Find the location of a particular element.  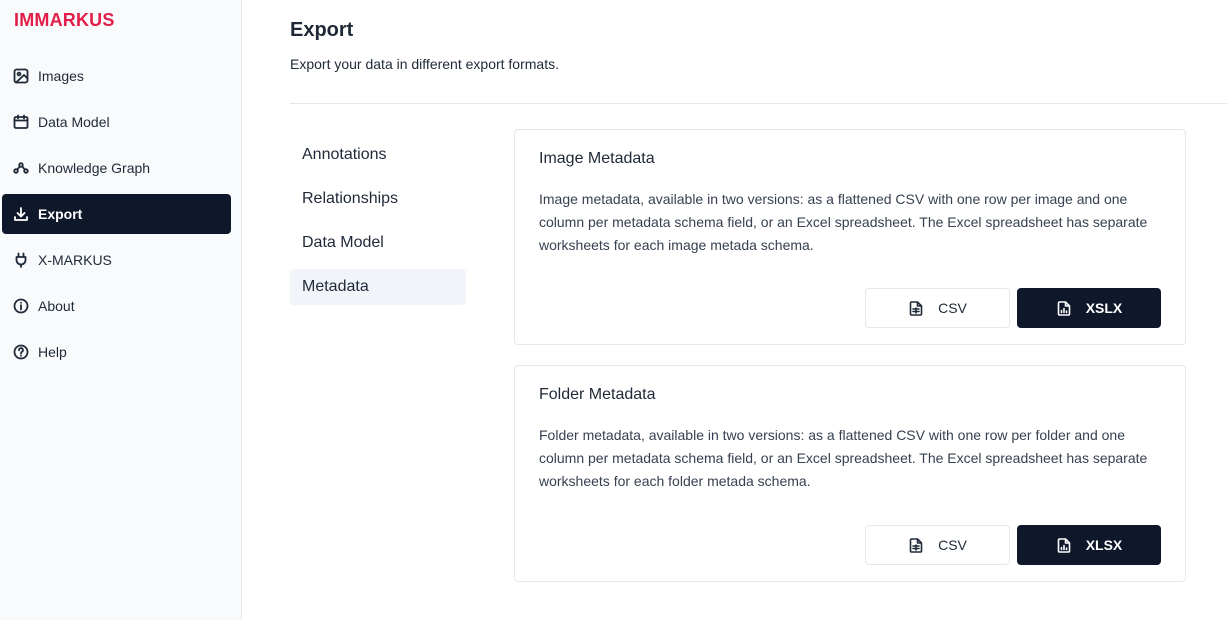

graph-icon is located at coordinates (21, 168).